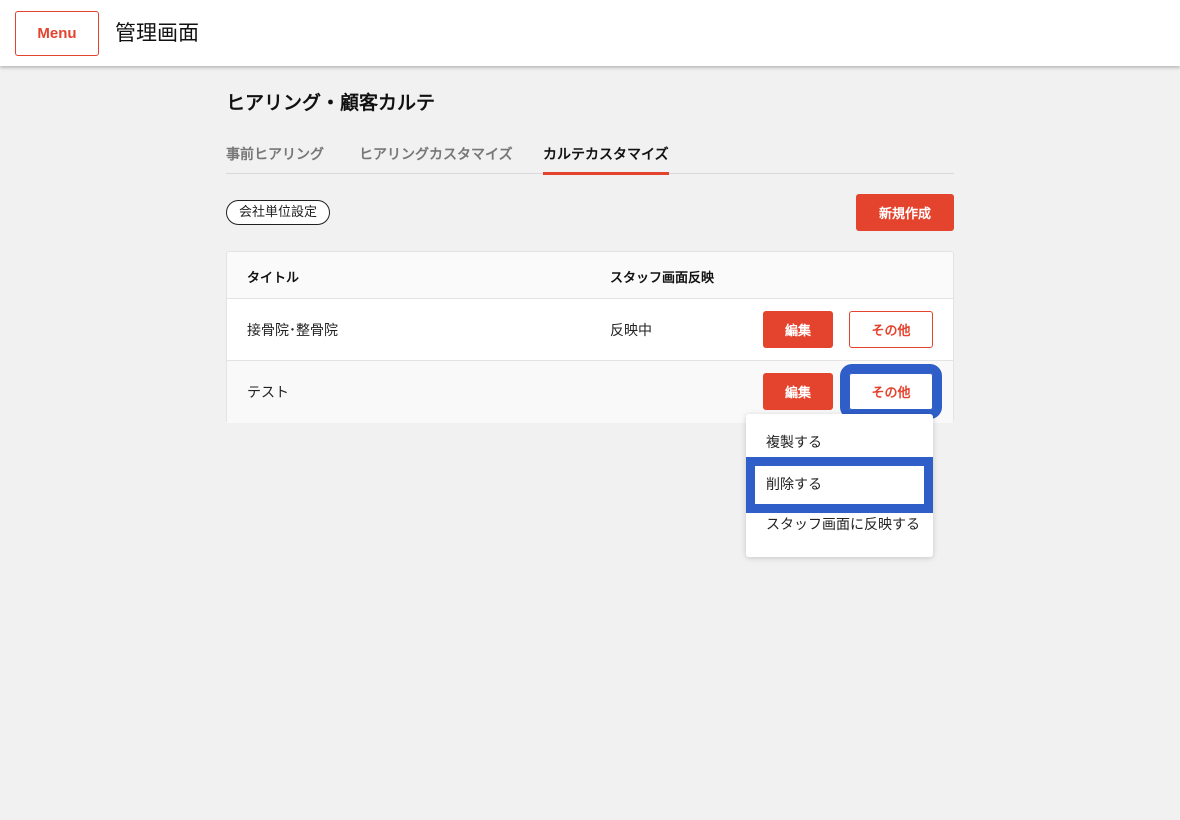 The image size is (1180, 820). What do you see at coordinates (292, 331) in the screenshot?
I see `row-title: 接骨院･整骨院` at bounding box center [292, 331].